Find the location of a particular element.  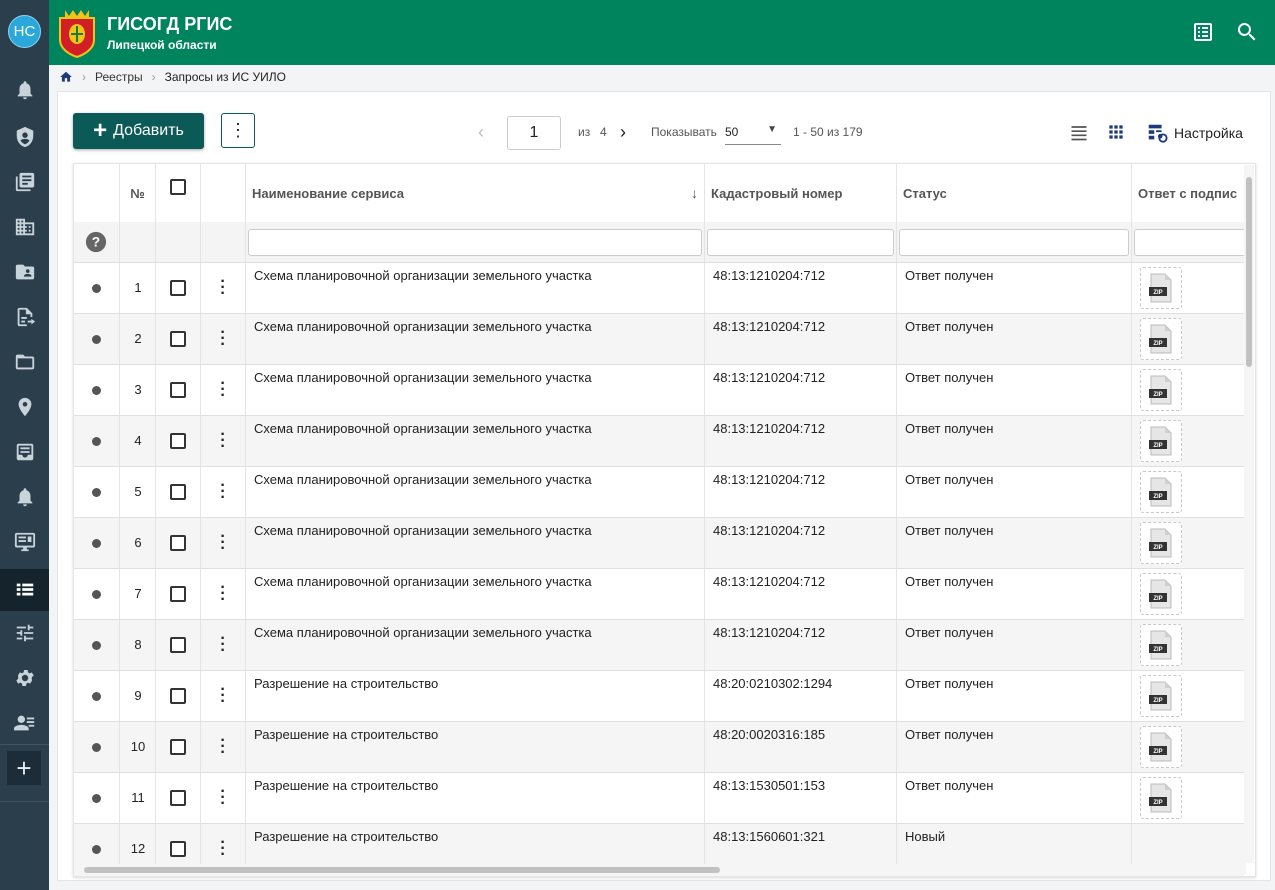

contact-folder-icon is located at coordinates (24, 272).